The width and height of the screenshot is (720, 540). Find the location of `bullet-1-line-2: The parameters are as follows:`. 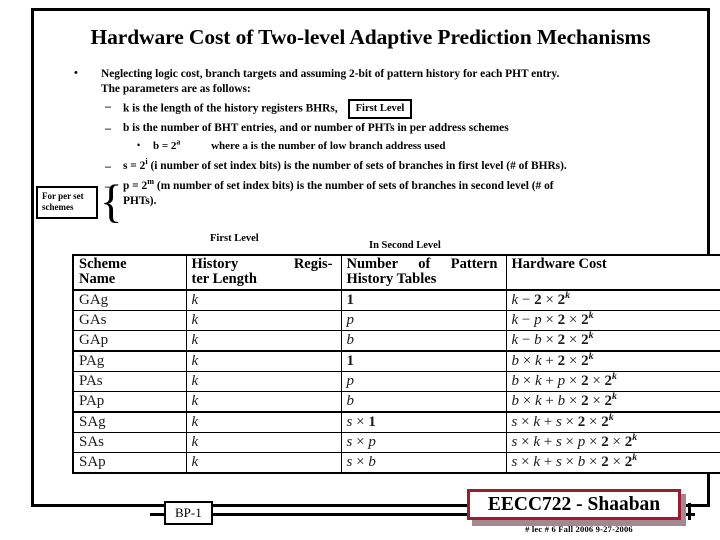

bullet-1-line-2: The parameters are as follows: is located at coordinates (176, 89).